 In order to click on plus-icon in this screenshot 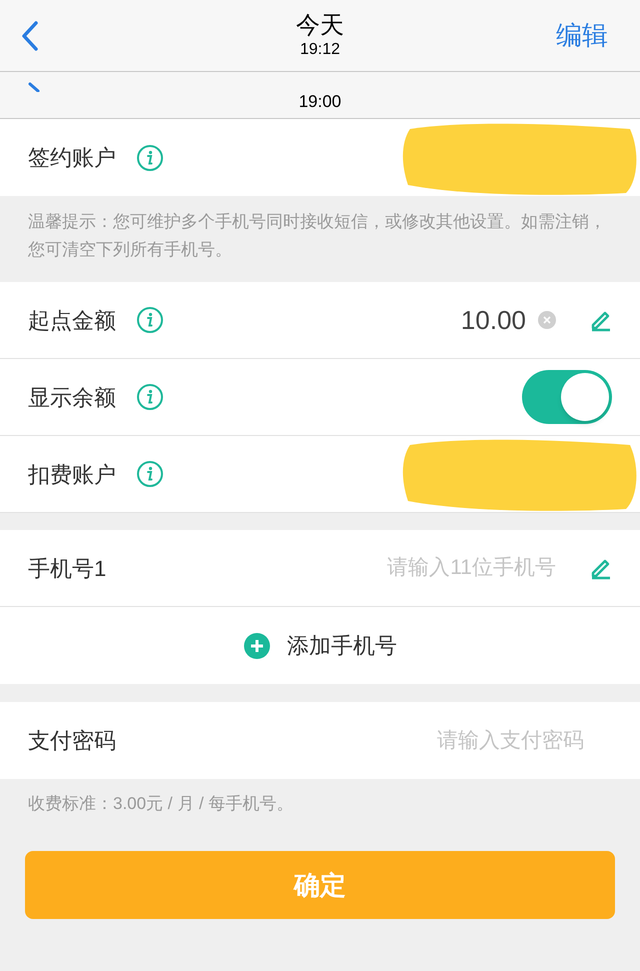, I will do `click(257, 646)`.